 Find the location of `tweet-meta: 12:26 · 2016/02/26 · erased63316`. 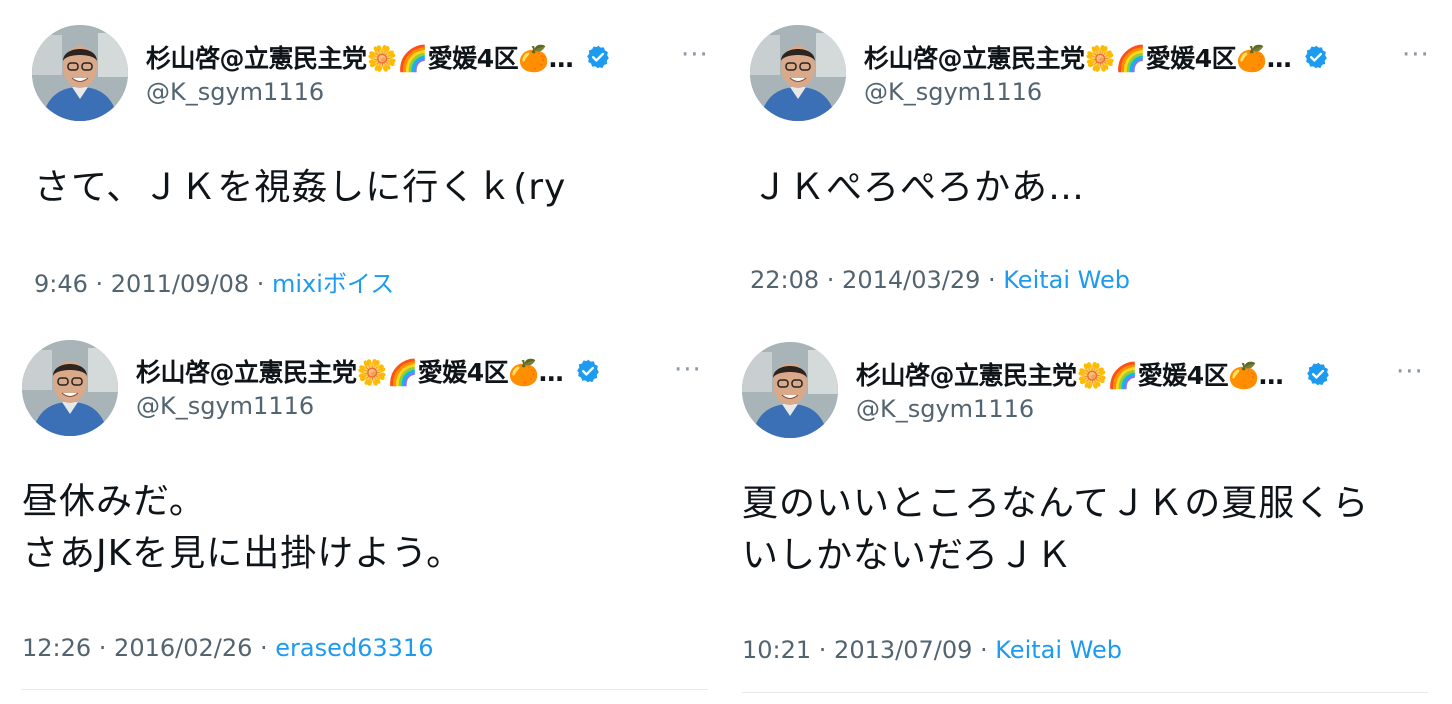

tweet-meta: 12:26 · 2016/02/26 · erased63316 is located at coordinates (227, 648).